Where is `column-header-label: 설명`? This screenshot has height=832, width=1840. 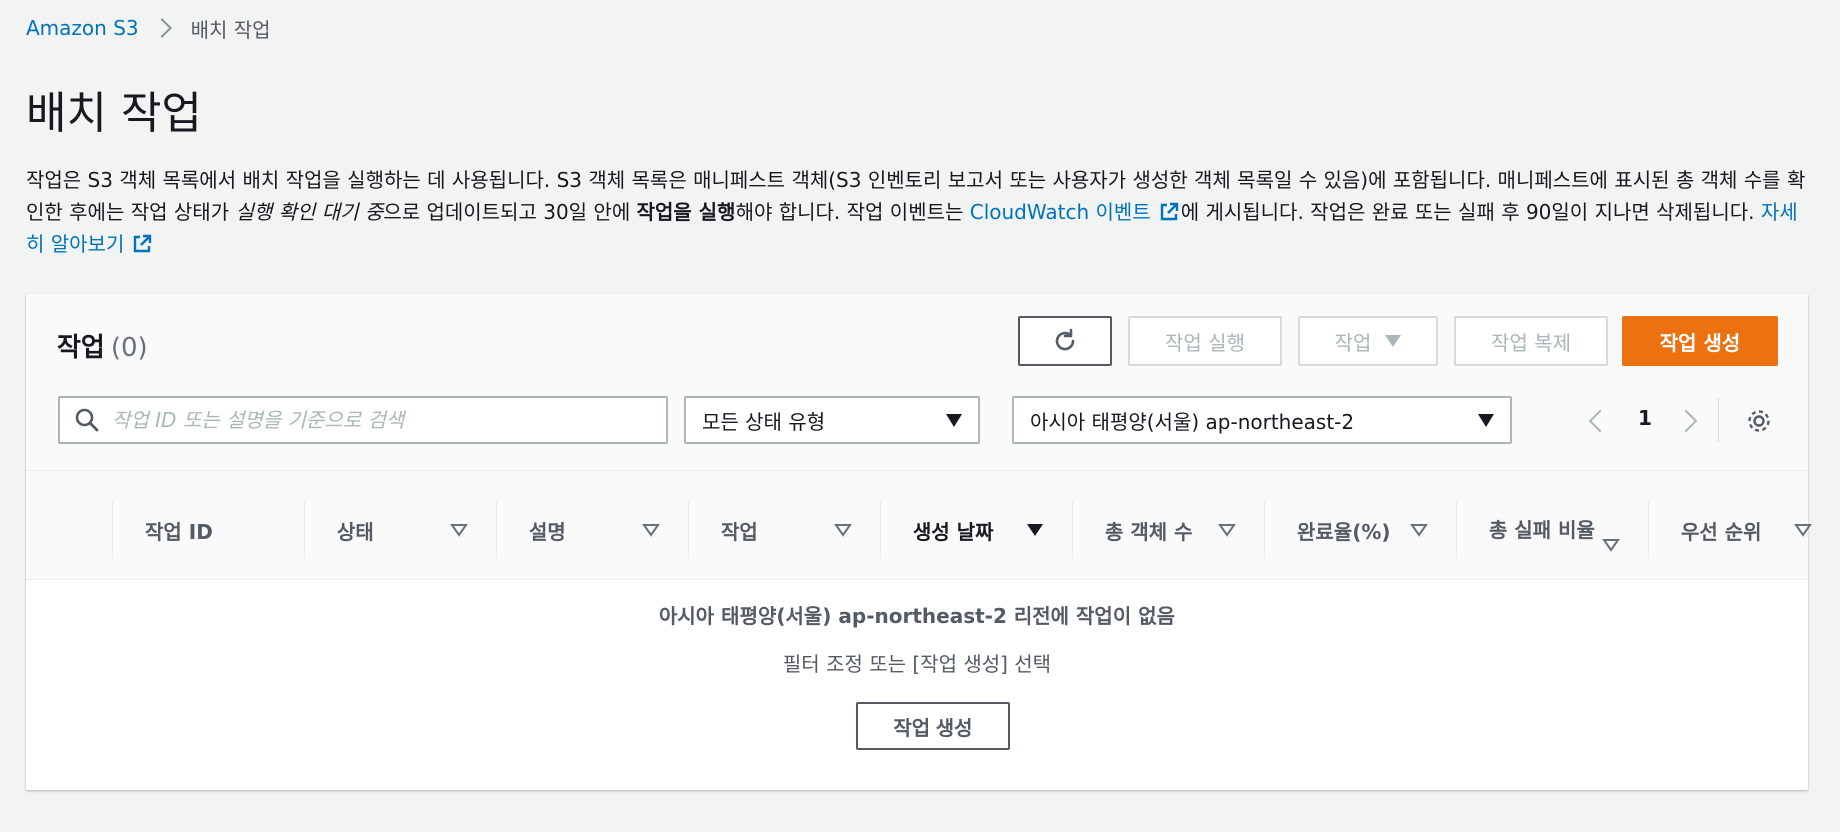
column-header-label: 설명 is located at coordinates (547, 531).